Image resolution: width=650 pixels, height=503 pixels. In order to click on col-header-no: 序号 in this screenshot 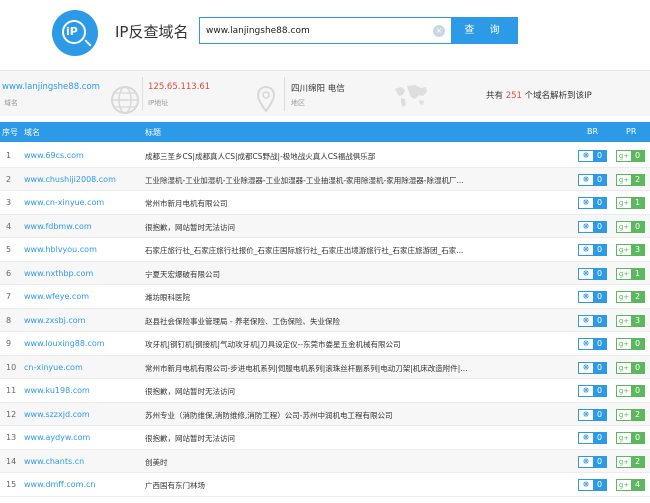, I will do `click(10, 132)`.